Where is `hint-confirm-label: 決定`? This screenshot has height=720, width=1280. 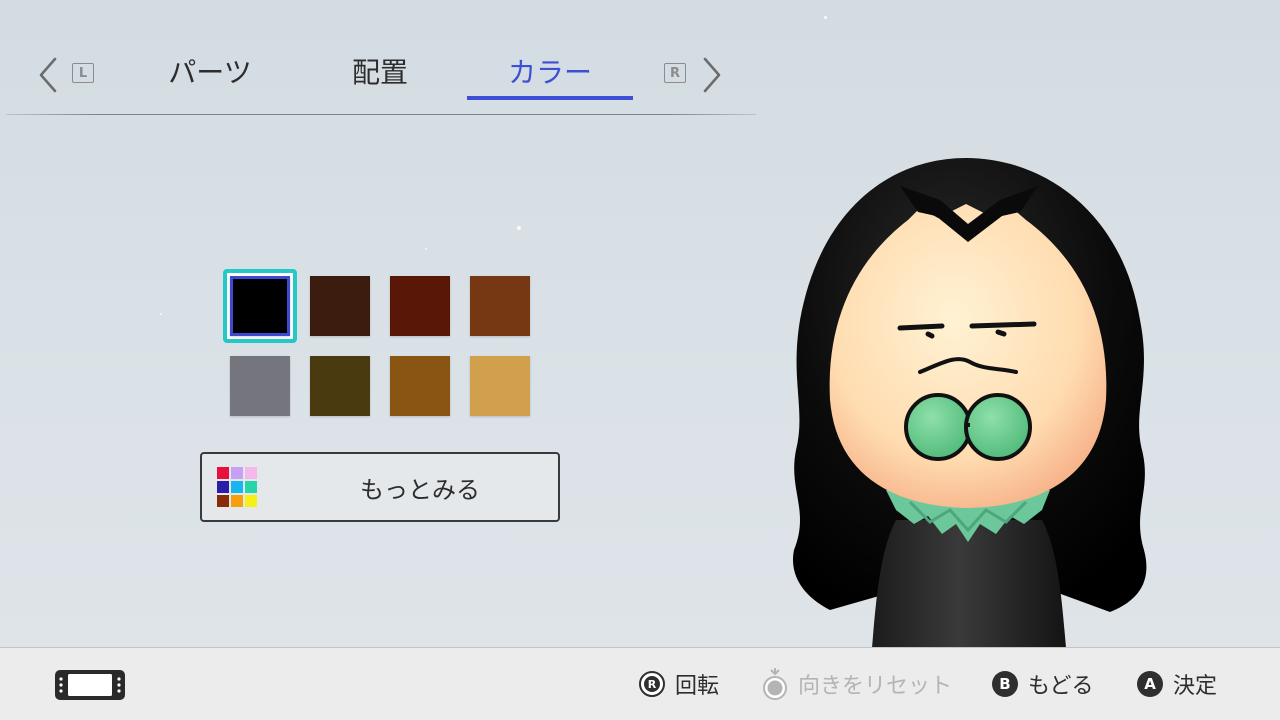
hint-confirm-label: 決定 is located at coordinates (1195, 686).